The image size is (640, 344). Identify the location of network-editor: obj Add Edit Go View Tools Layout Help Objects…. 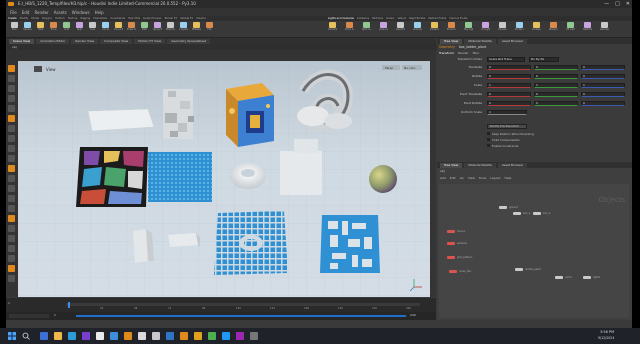
(534, 244).